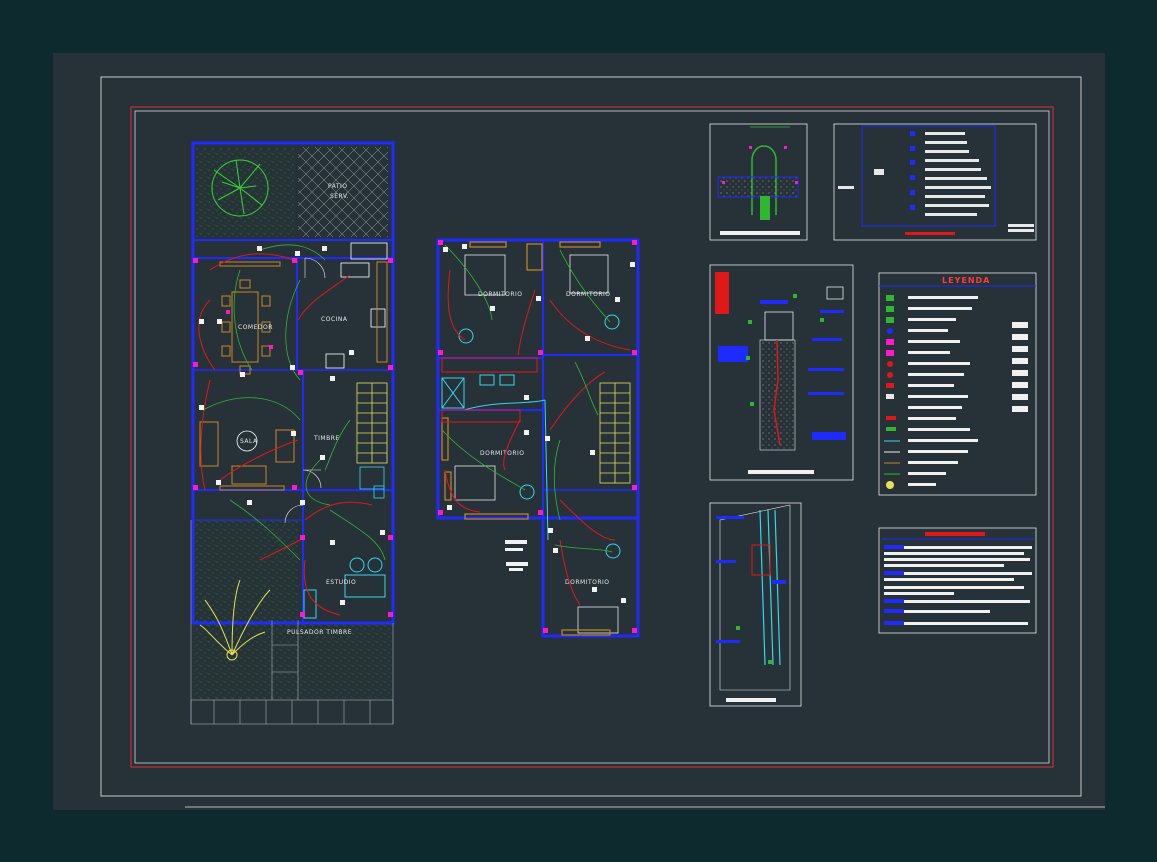 This screenshot has height=862, width=1157. I want to click on front-garden, so click(245, 610).